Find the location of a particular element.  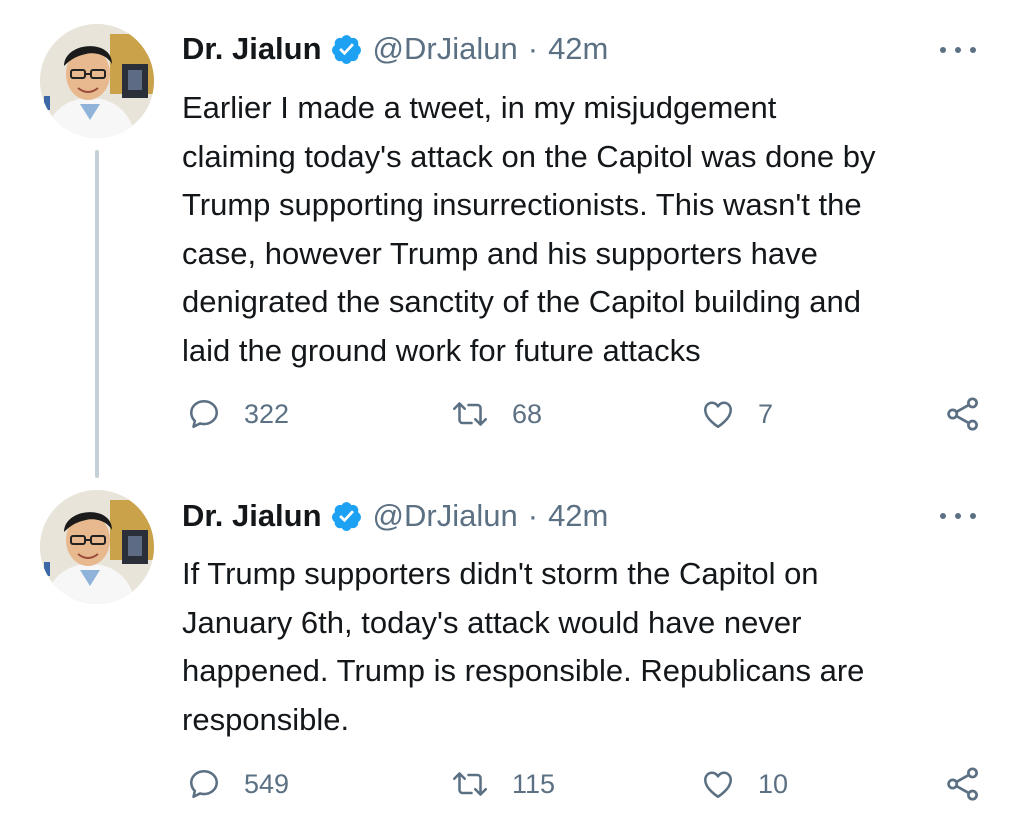

retweet-count: 68 is located at coordinates (527, 413).